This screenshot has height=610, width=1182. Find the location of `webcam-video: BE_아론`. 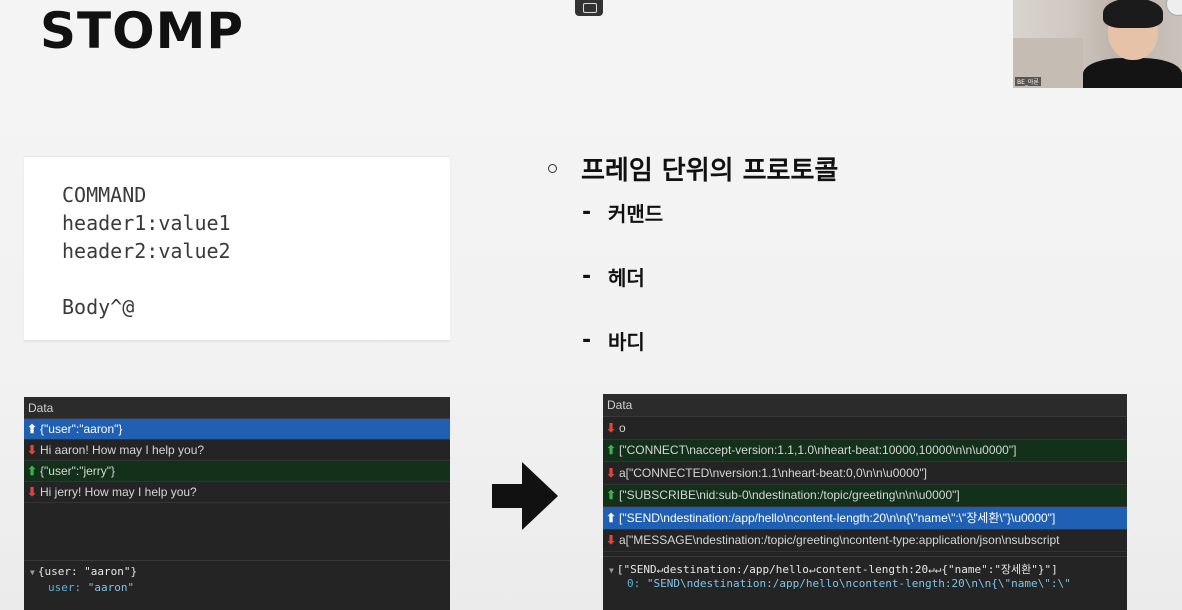

webcam-video: BE_아론 is located at coordinates (1097, 44).